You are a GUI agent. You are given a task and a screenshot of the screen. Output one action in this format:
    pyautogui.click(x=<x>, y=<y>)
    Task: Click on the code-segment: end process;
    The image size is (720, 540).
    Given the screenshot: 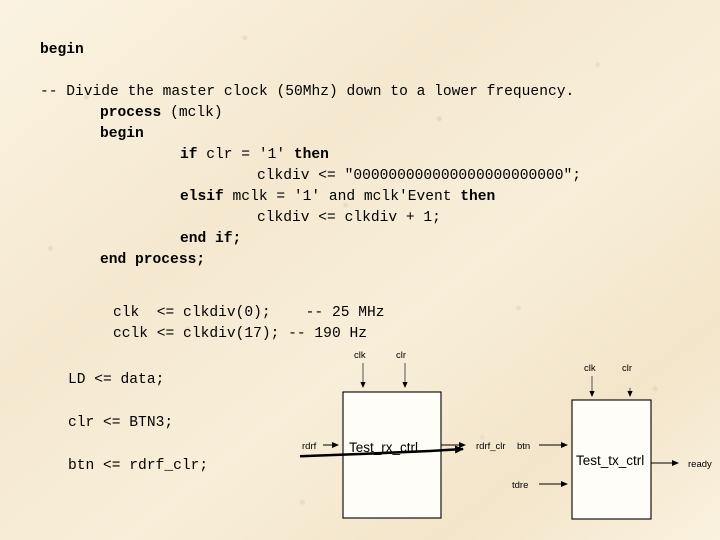 What is the action you would take?
    pyautogui.click(x=153, y=260)
    